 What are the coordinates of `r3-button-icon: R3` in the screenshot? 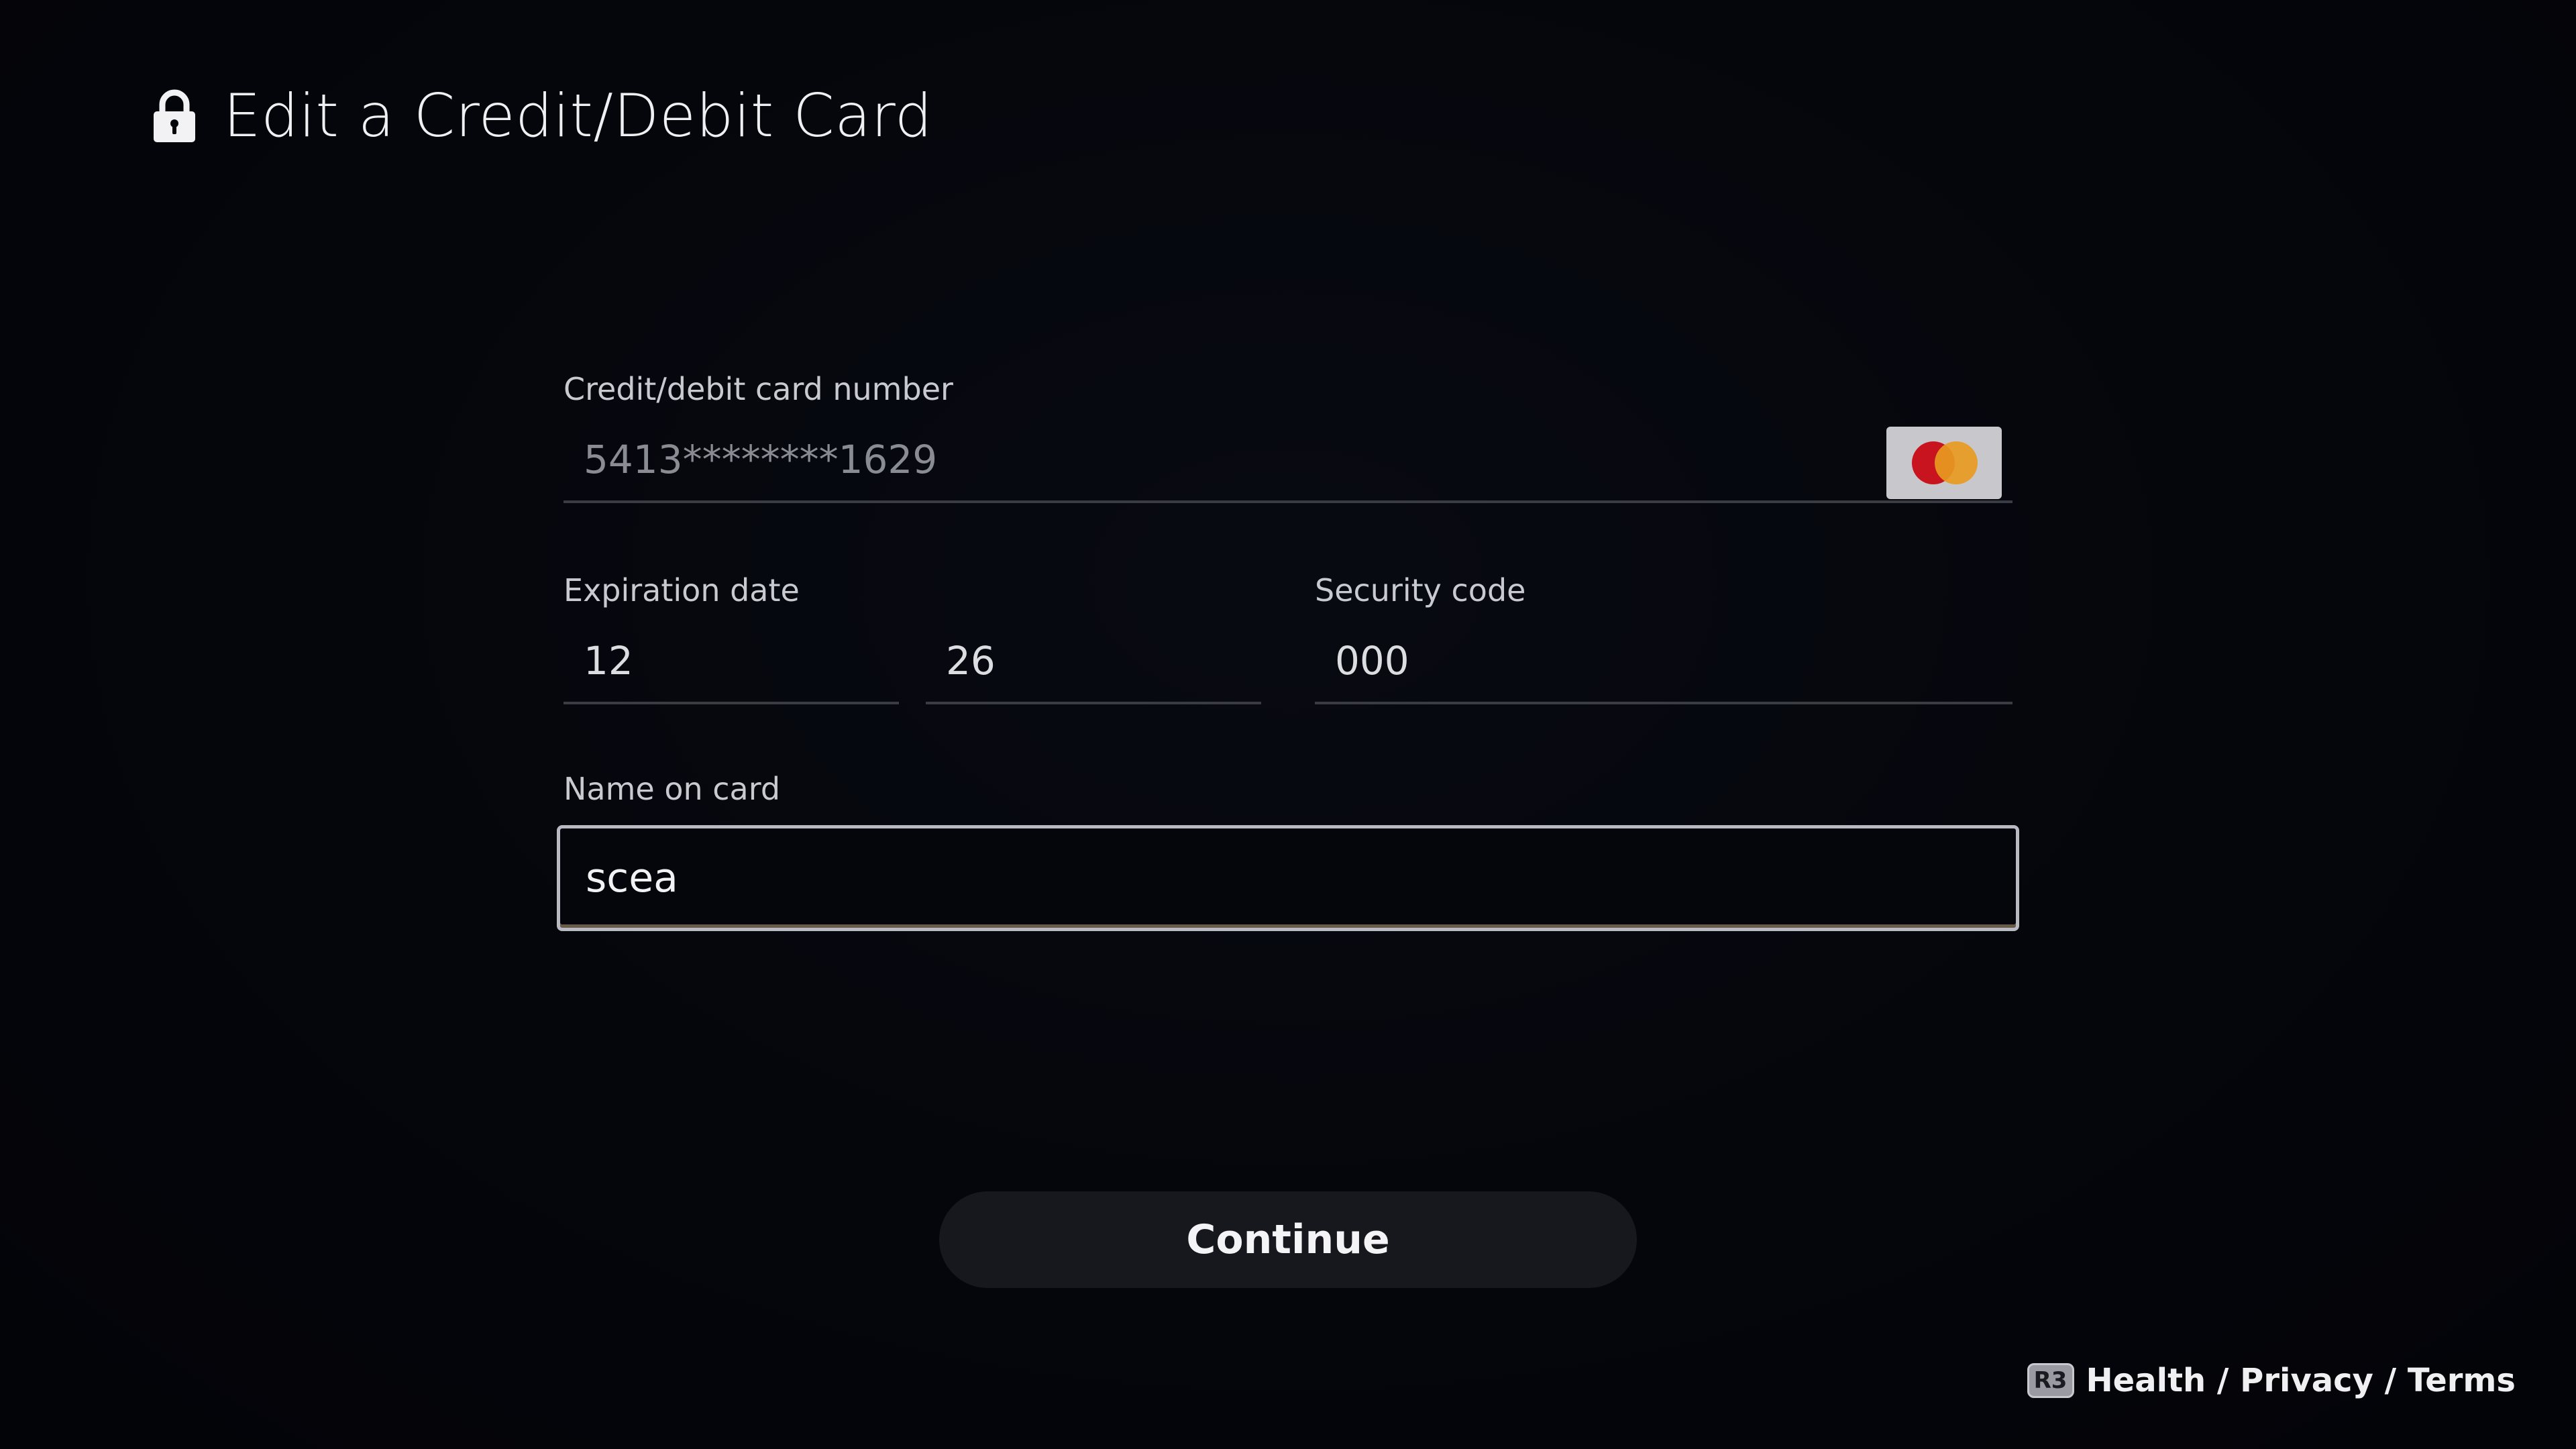 It's located at (2050, 1380).